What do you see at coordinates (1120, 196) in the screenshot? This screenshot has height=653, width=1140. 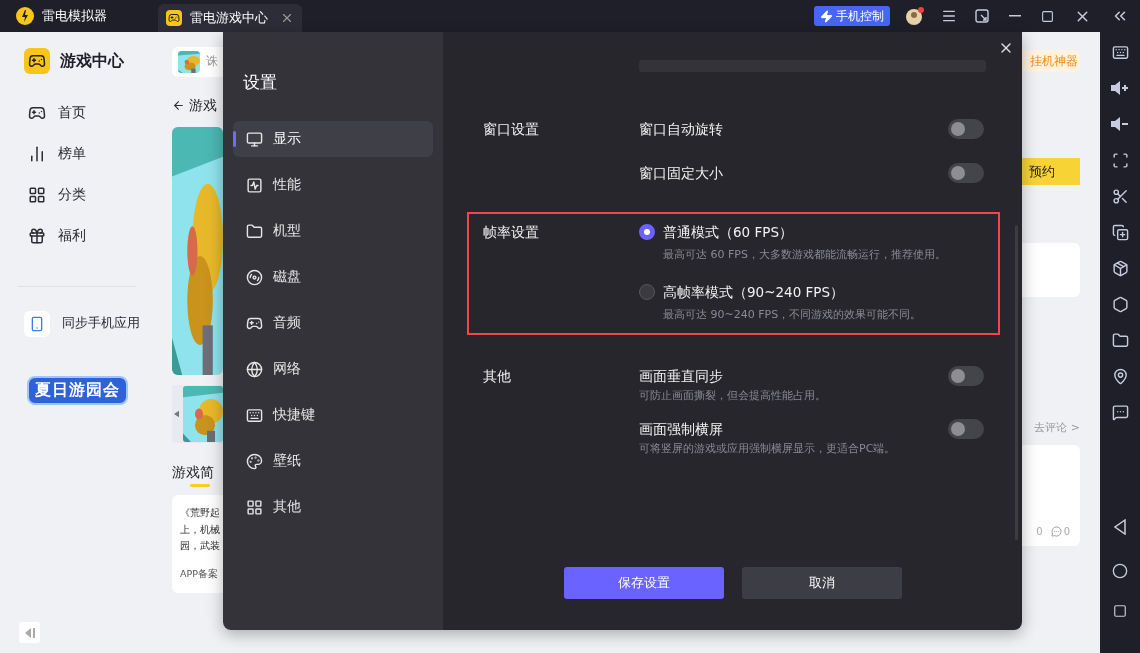 I see `scissors-icon` at bounding box center [1120, 196].